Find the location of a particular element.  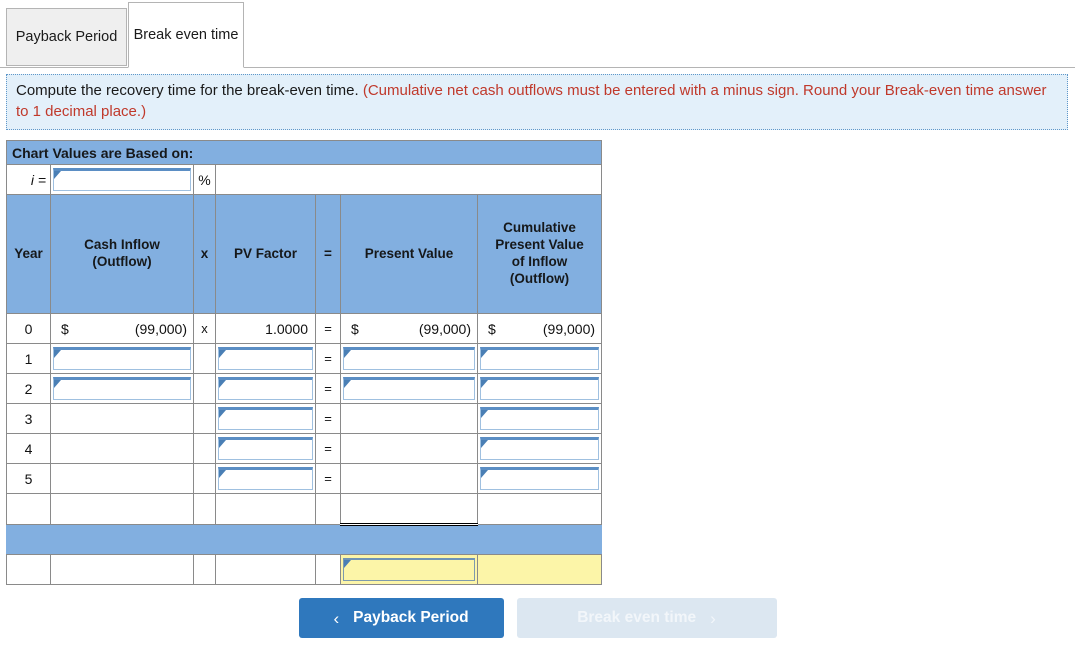

row-0-pv-symbol: $ is located at coordinates (355, 328).